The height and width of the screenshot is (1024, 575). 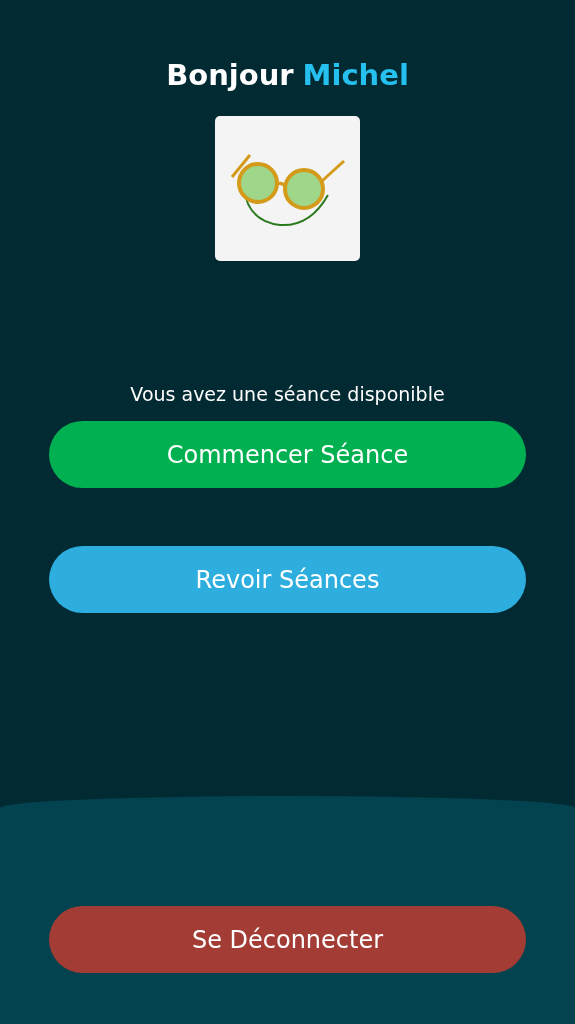 What do you see at coordinates (287, 454) in the screenshot?
I see `action-button: Commencer Séance` at bounding box center [287, 454].